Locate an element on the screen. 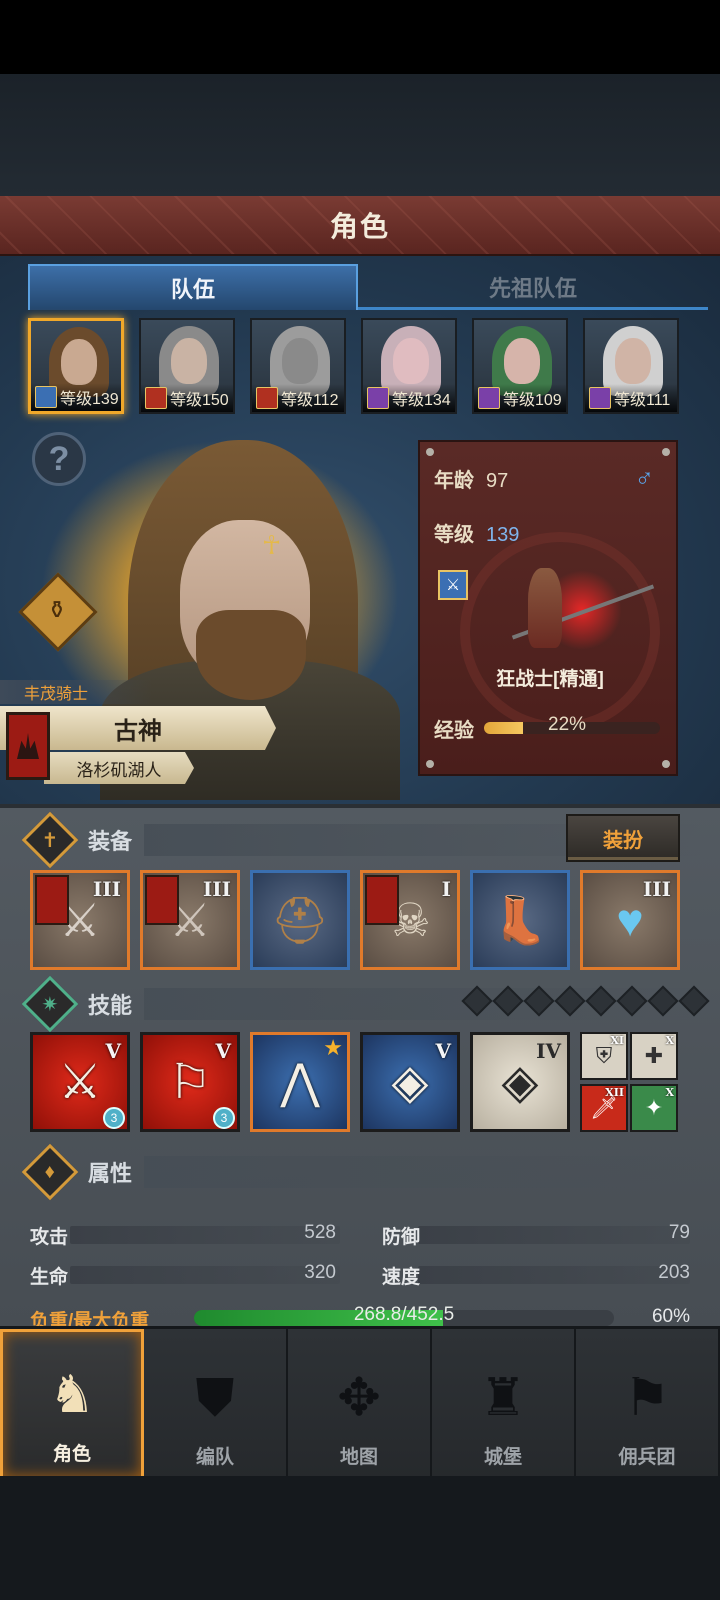 The height and width of the screenshot is (1600, 720). level-label: 等级 is located at coordinates (454, 535).